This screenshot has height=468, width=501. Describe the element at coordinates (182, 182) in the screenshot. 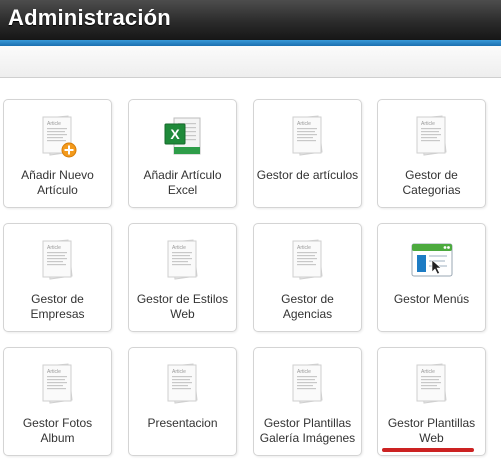

I see `tile-label: Añadir Artículo Excel` at that location.